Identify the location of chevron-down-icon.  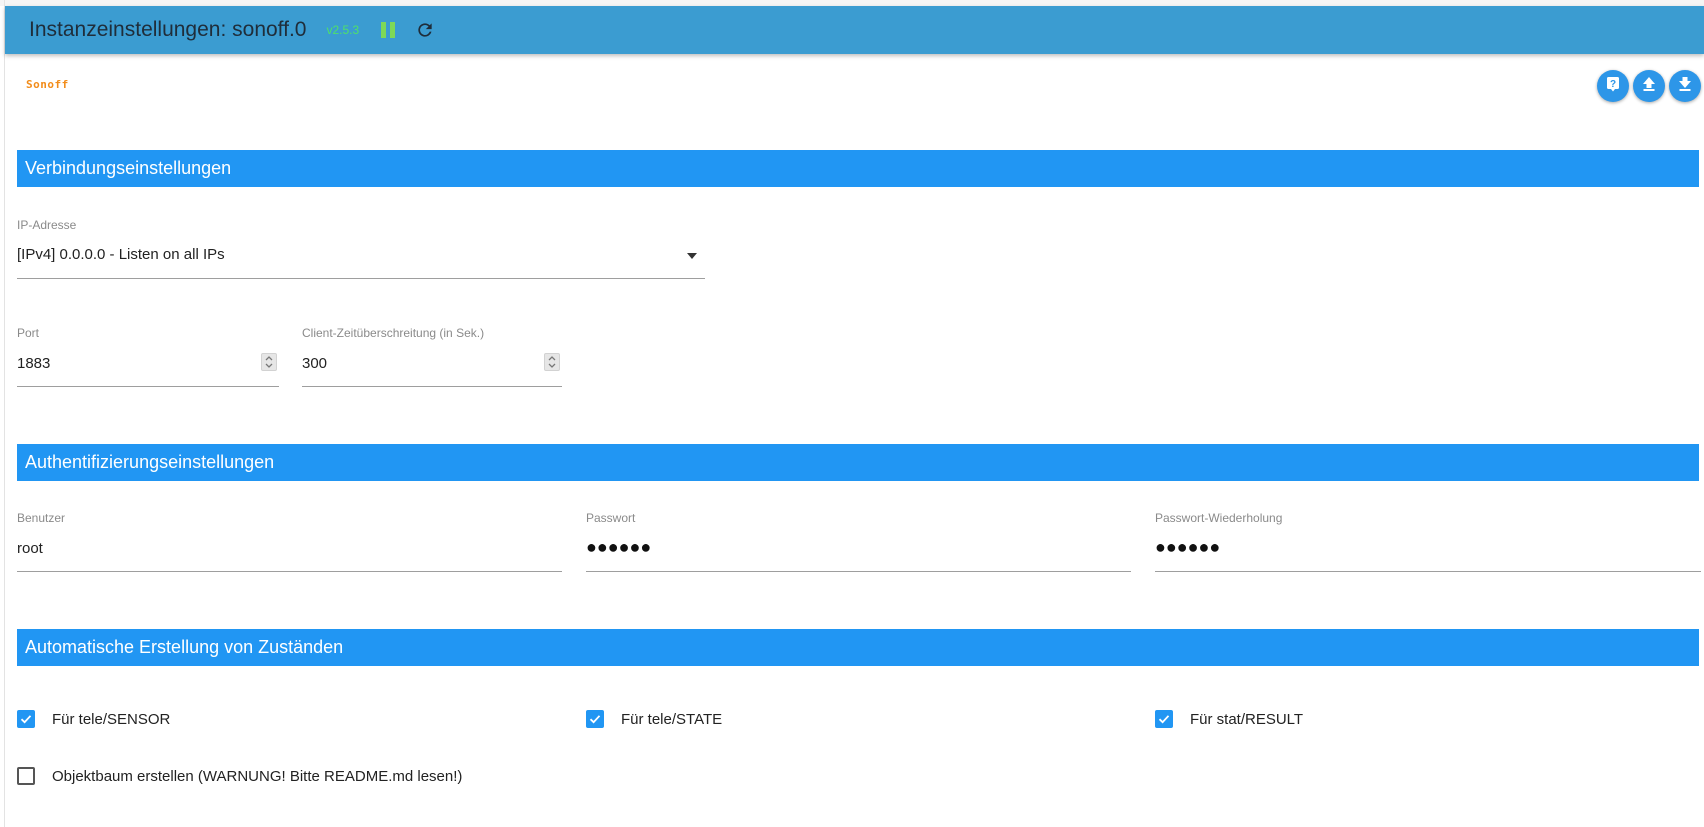
(692, 256).